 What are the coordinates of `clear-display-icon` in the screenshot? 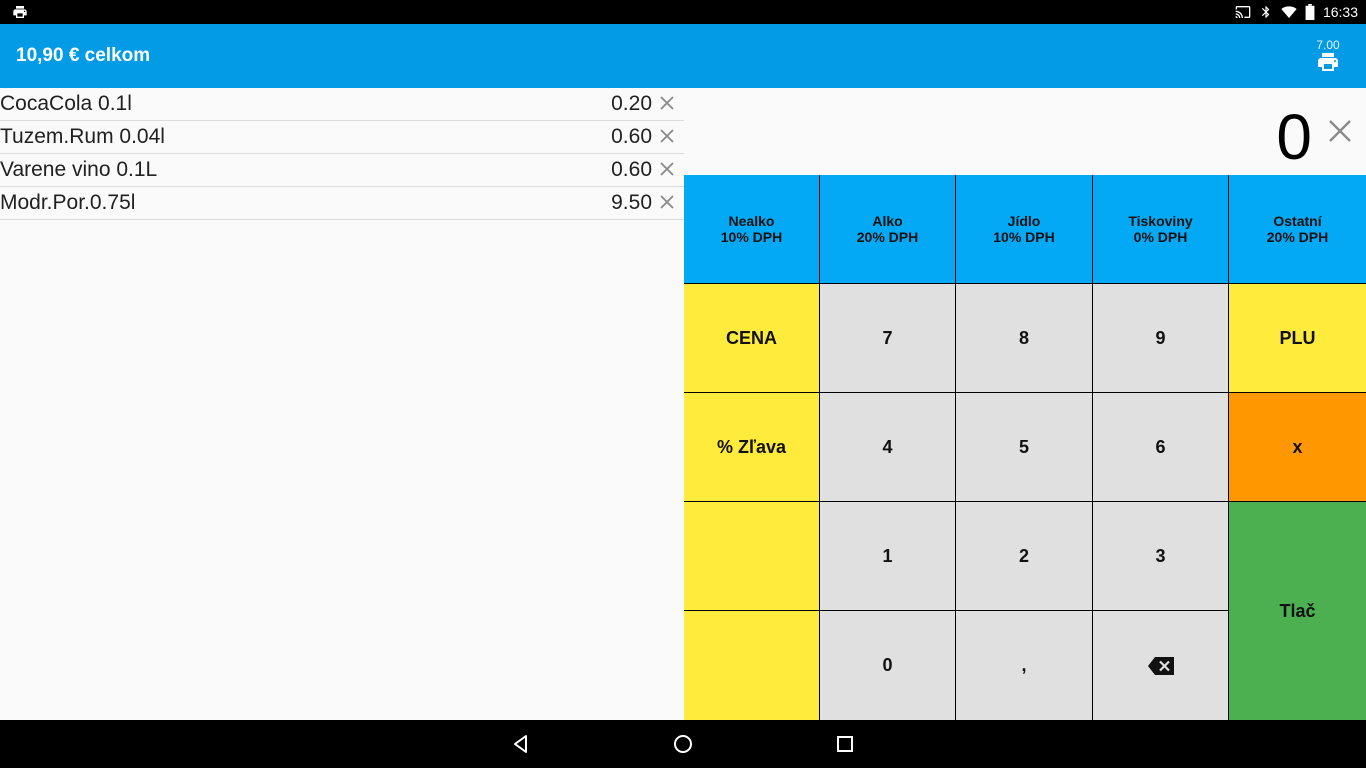 It's located at (1340, 131).